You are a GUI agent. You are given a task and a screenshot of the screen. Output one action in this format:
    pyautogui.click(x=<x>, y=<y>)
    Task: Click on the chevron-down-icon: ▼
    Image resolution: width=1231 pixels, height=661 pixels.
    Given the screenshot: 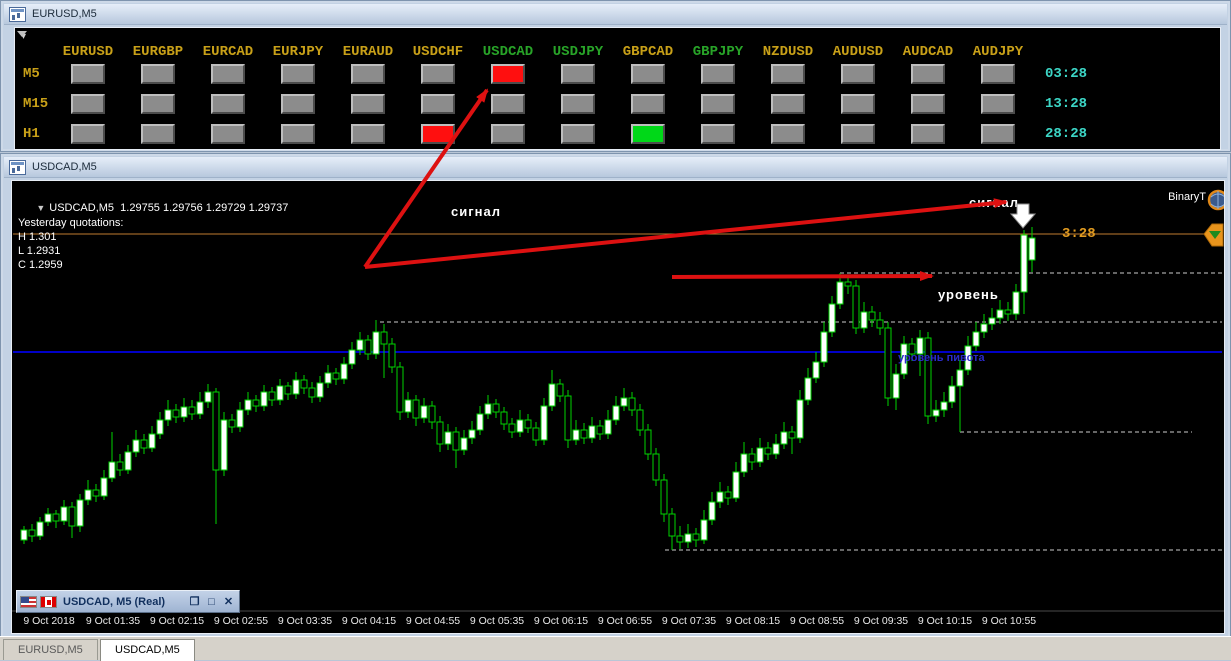 What is the action you would take?
    pyautogui.click(x=40, y=208)
    